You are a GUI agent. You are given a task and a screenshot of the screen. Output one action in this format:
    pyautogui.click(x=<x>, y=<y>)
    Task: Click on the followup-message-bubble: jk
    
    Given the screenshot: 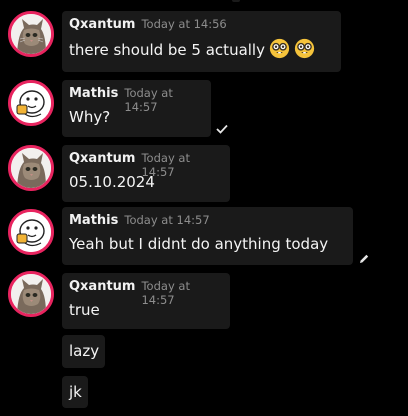 What is the action you would take?
    pyautogui.click(x=75, y=392)
    